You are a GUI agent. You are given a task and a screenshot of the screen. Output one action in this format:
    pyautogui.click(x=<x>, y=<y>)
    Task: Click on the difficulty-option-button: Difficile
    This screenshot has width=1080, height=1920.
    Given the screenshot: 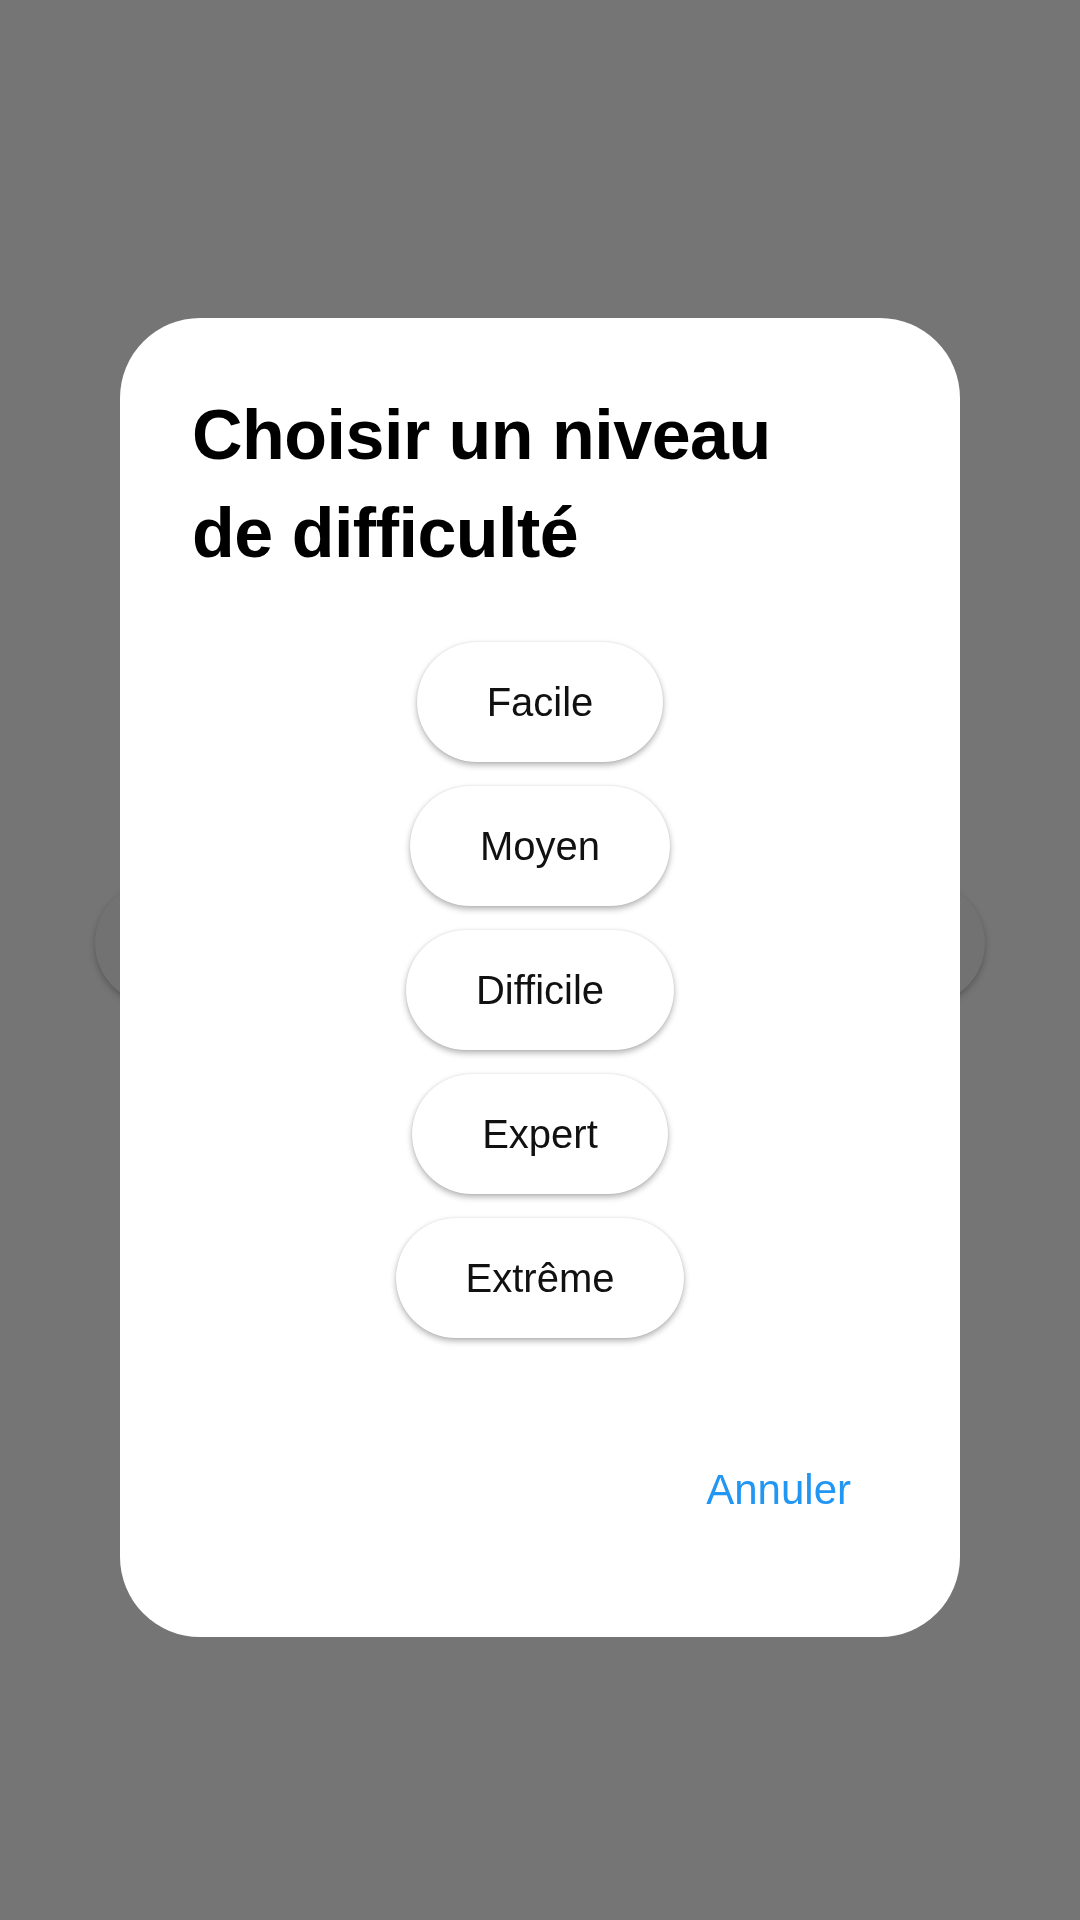 What is the action you would take?
    pyautogui.click(x=540, y=990)
    